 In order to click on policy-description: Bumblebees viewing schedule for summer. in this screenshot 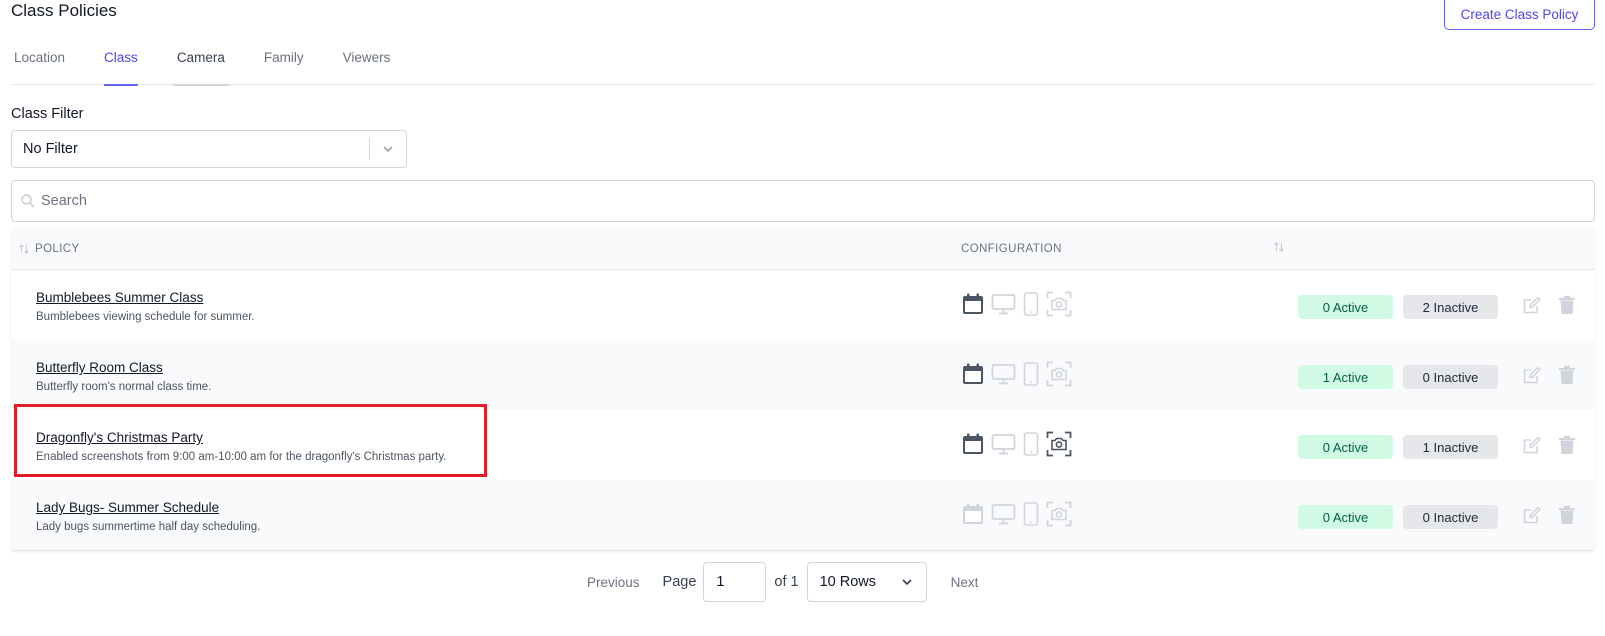, I will do `click(145, 317)`.